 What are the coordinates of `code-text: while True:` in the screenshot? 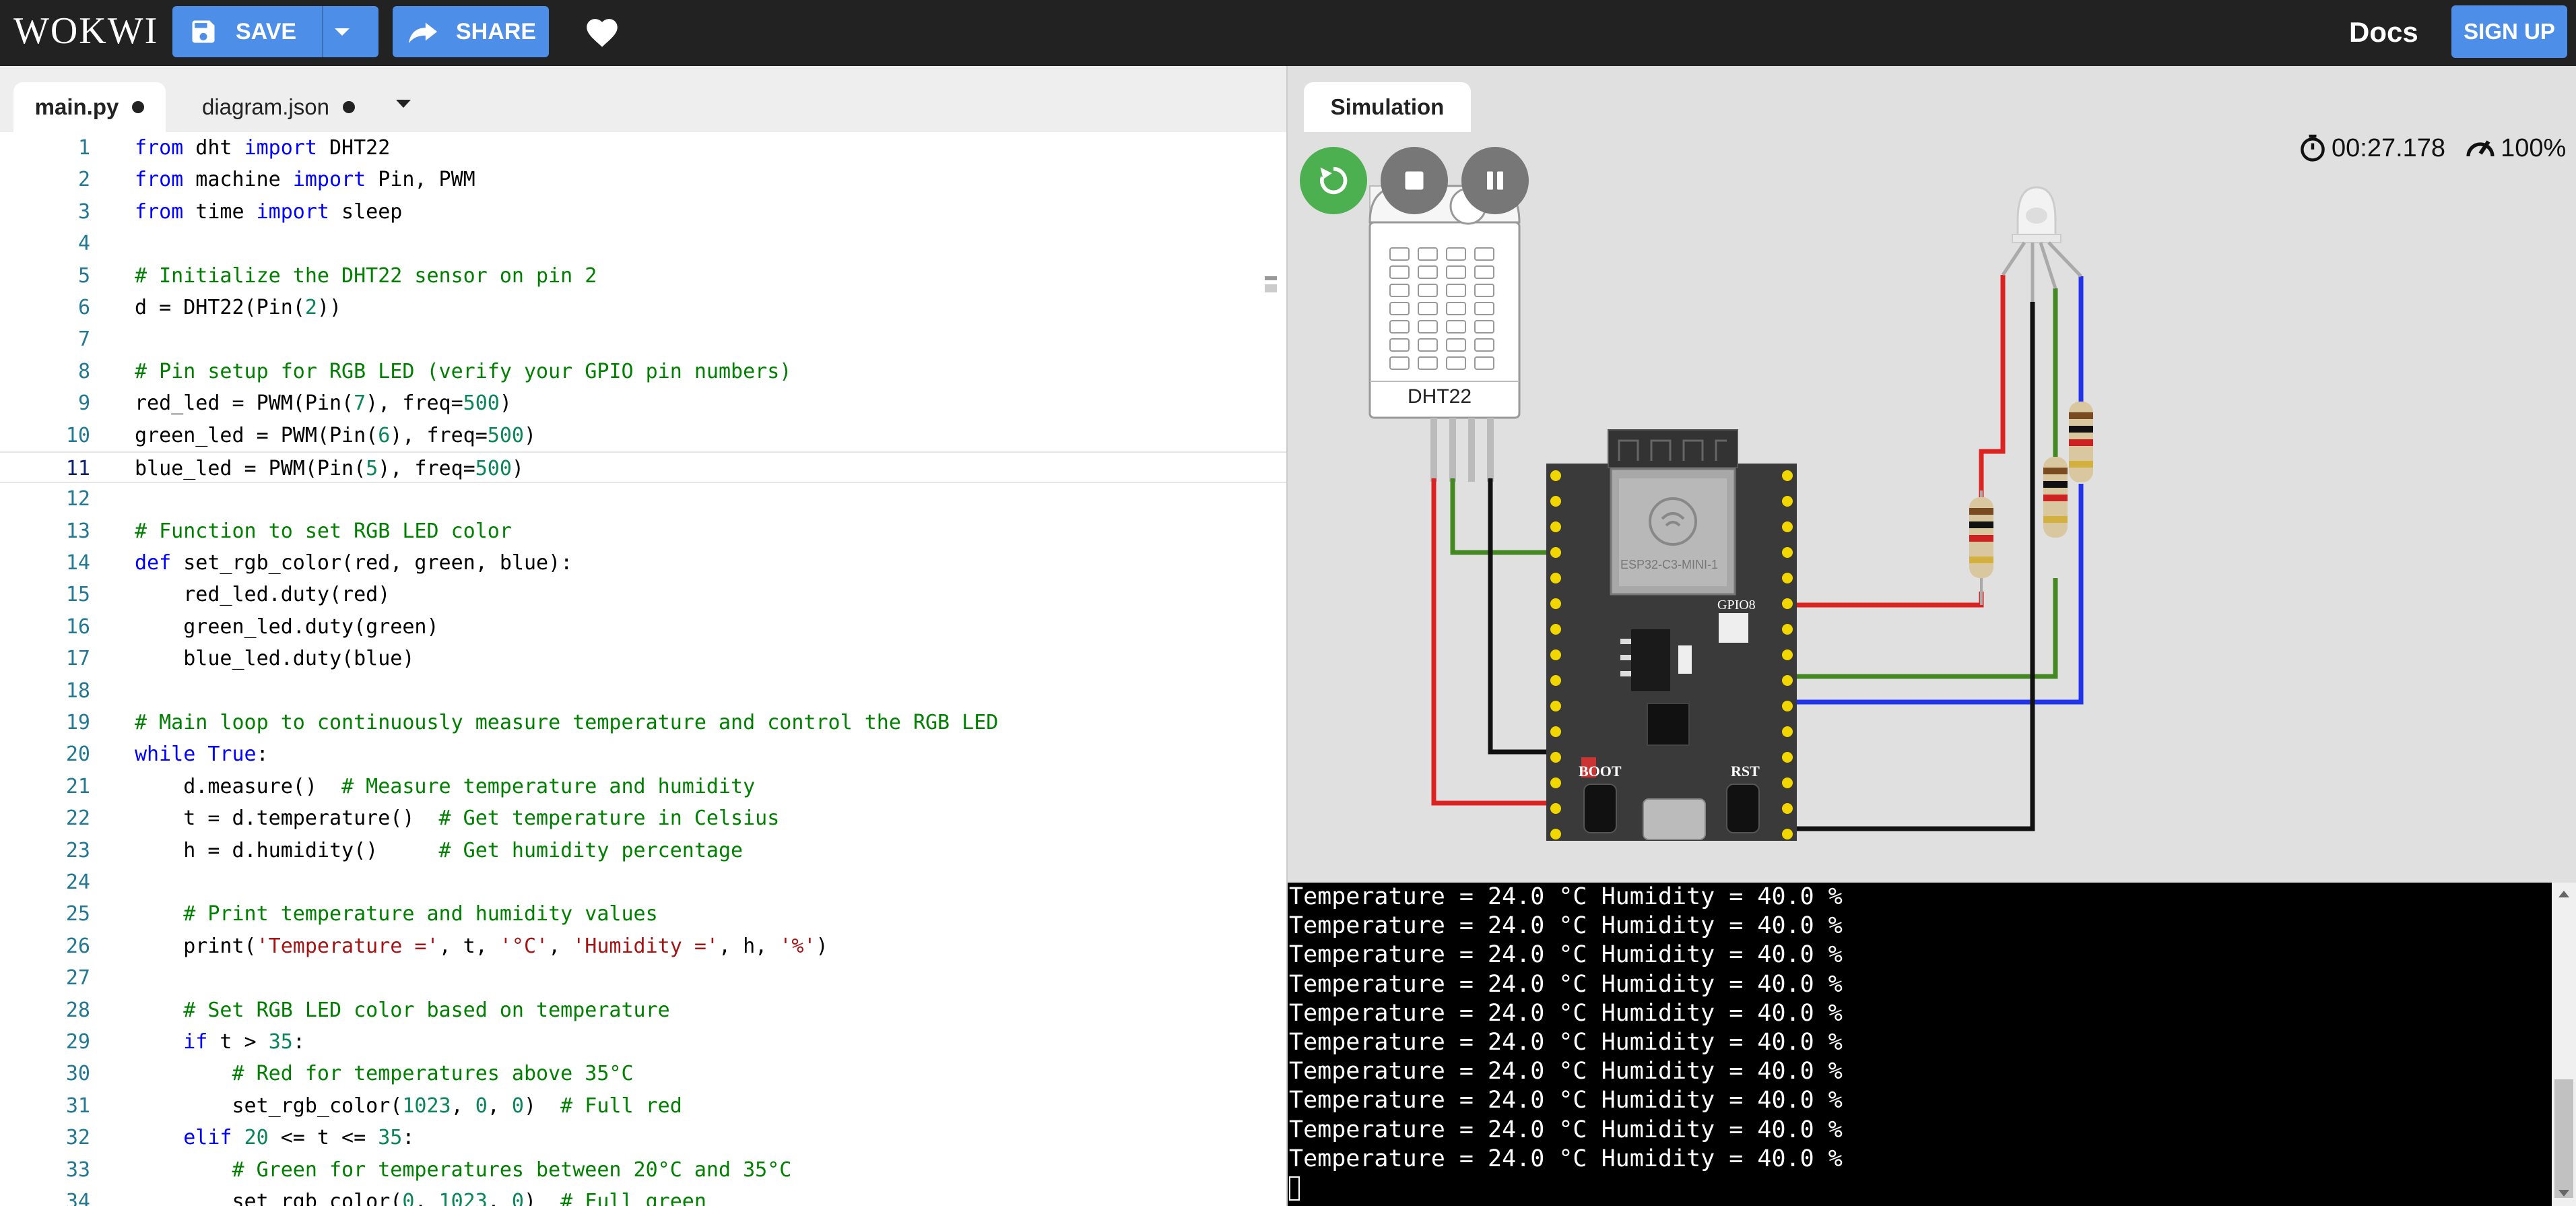 It's located at (202, 754).